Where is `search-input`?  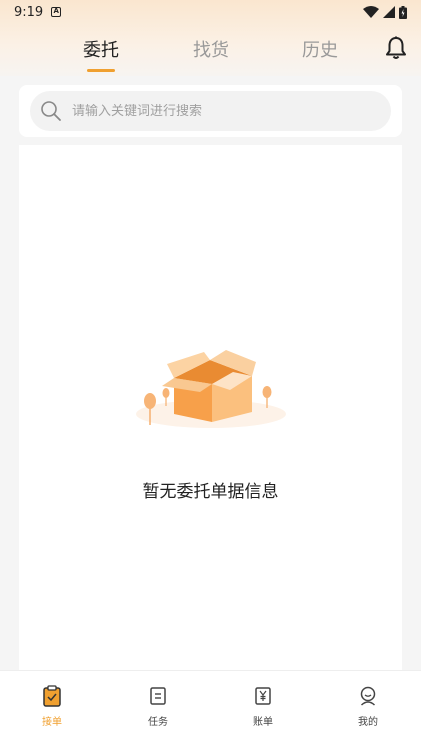 search-input is located at coordinates (217, 111).